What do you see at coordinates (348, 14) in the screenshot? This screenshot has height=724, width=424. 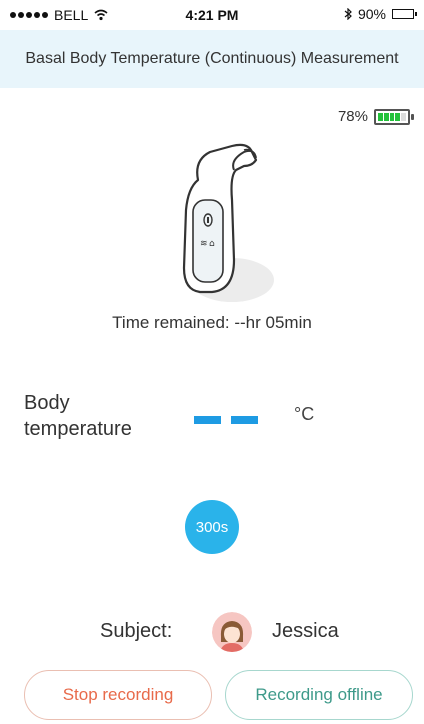 I see `bluetooth-icon` at bounding box center [348, 14].